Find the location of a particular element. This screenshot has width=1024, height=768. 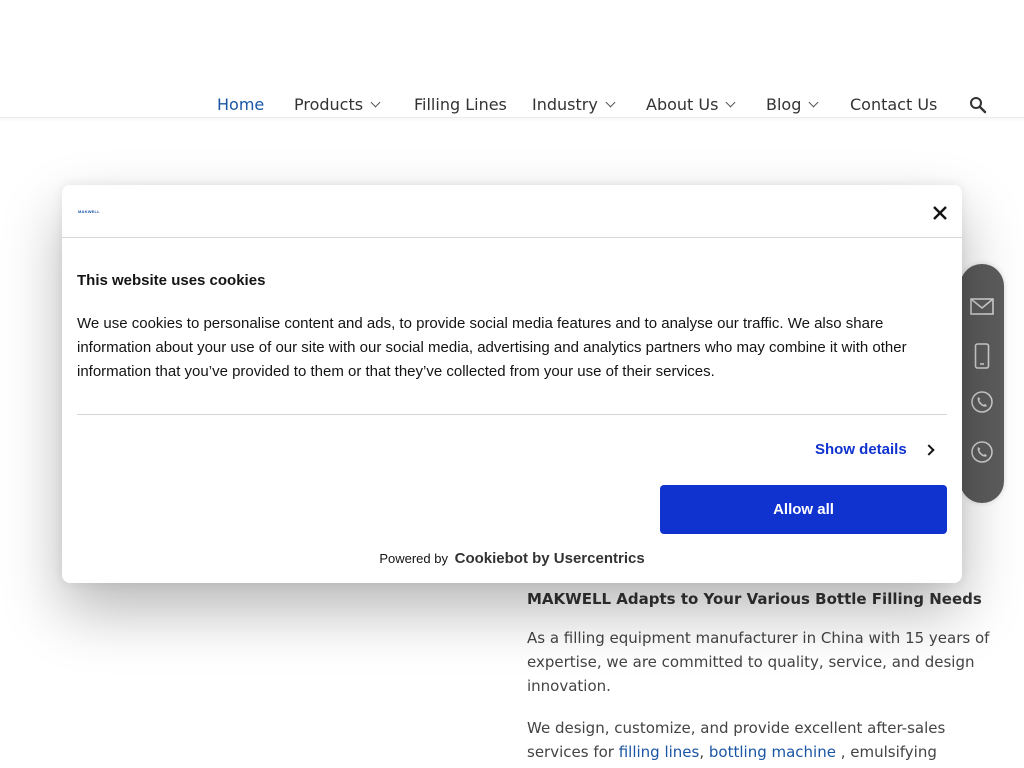

nav-products-label: Products is located at coordinates (329, 104).